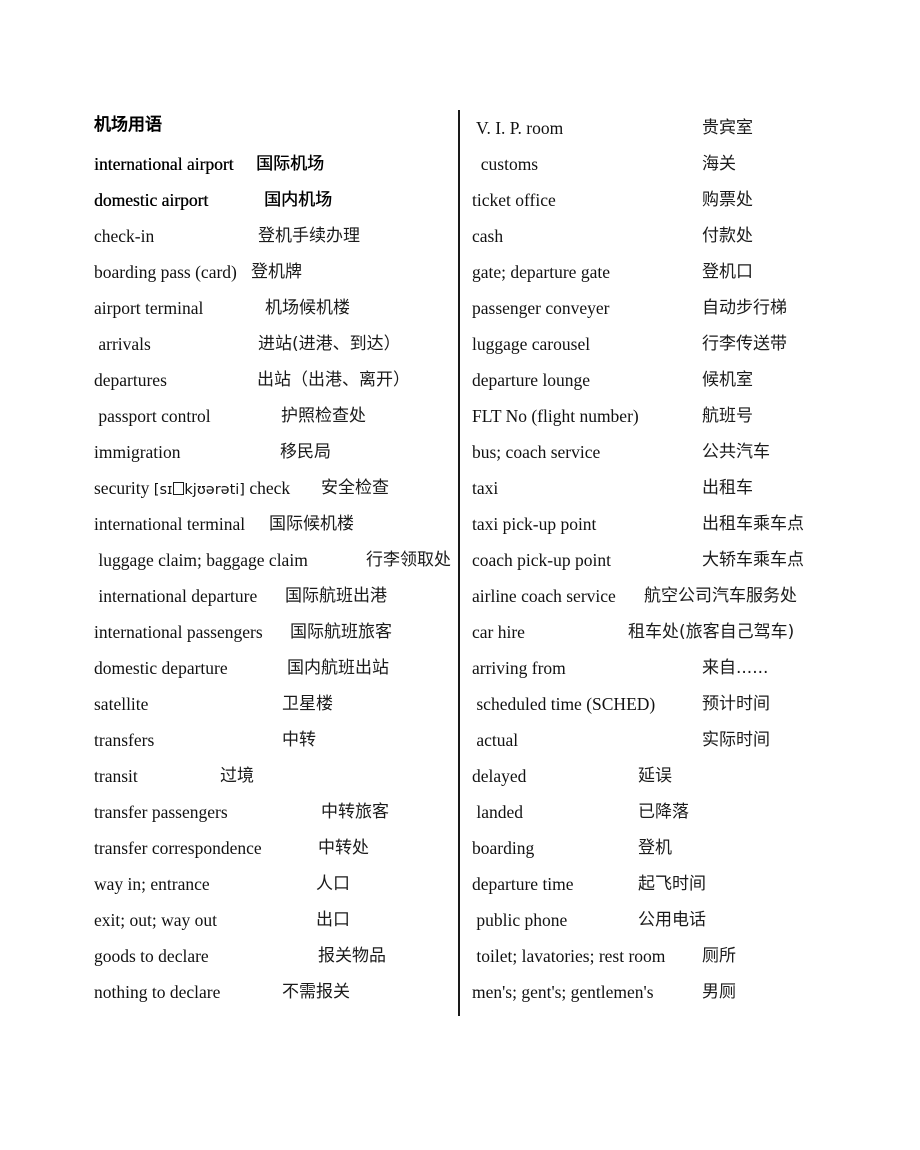  What do you see at coordinates (170, 524) in the screenshot?
I see `entry-term: international terminal` at bounding box center [170, 524].